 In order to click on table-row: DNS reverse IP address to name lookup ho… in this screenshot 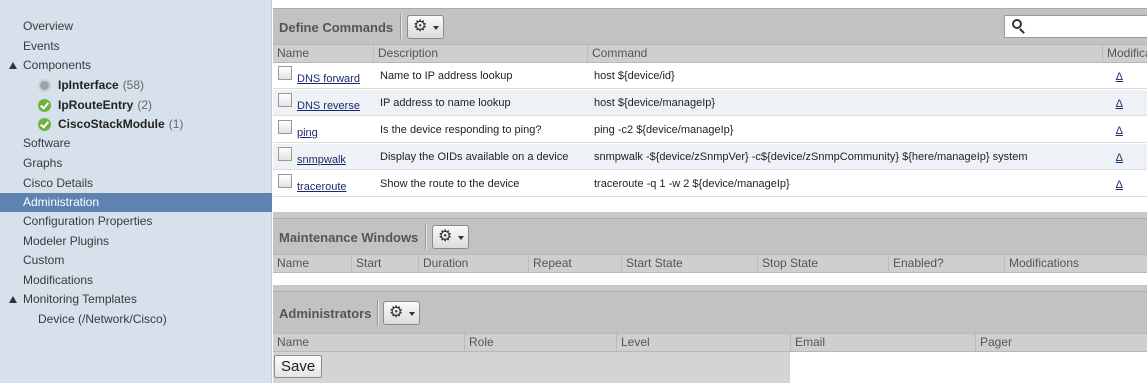, I will do `click(710, 103)`.